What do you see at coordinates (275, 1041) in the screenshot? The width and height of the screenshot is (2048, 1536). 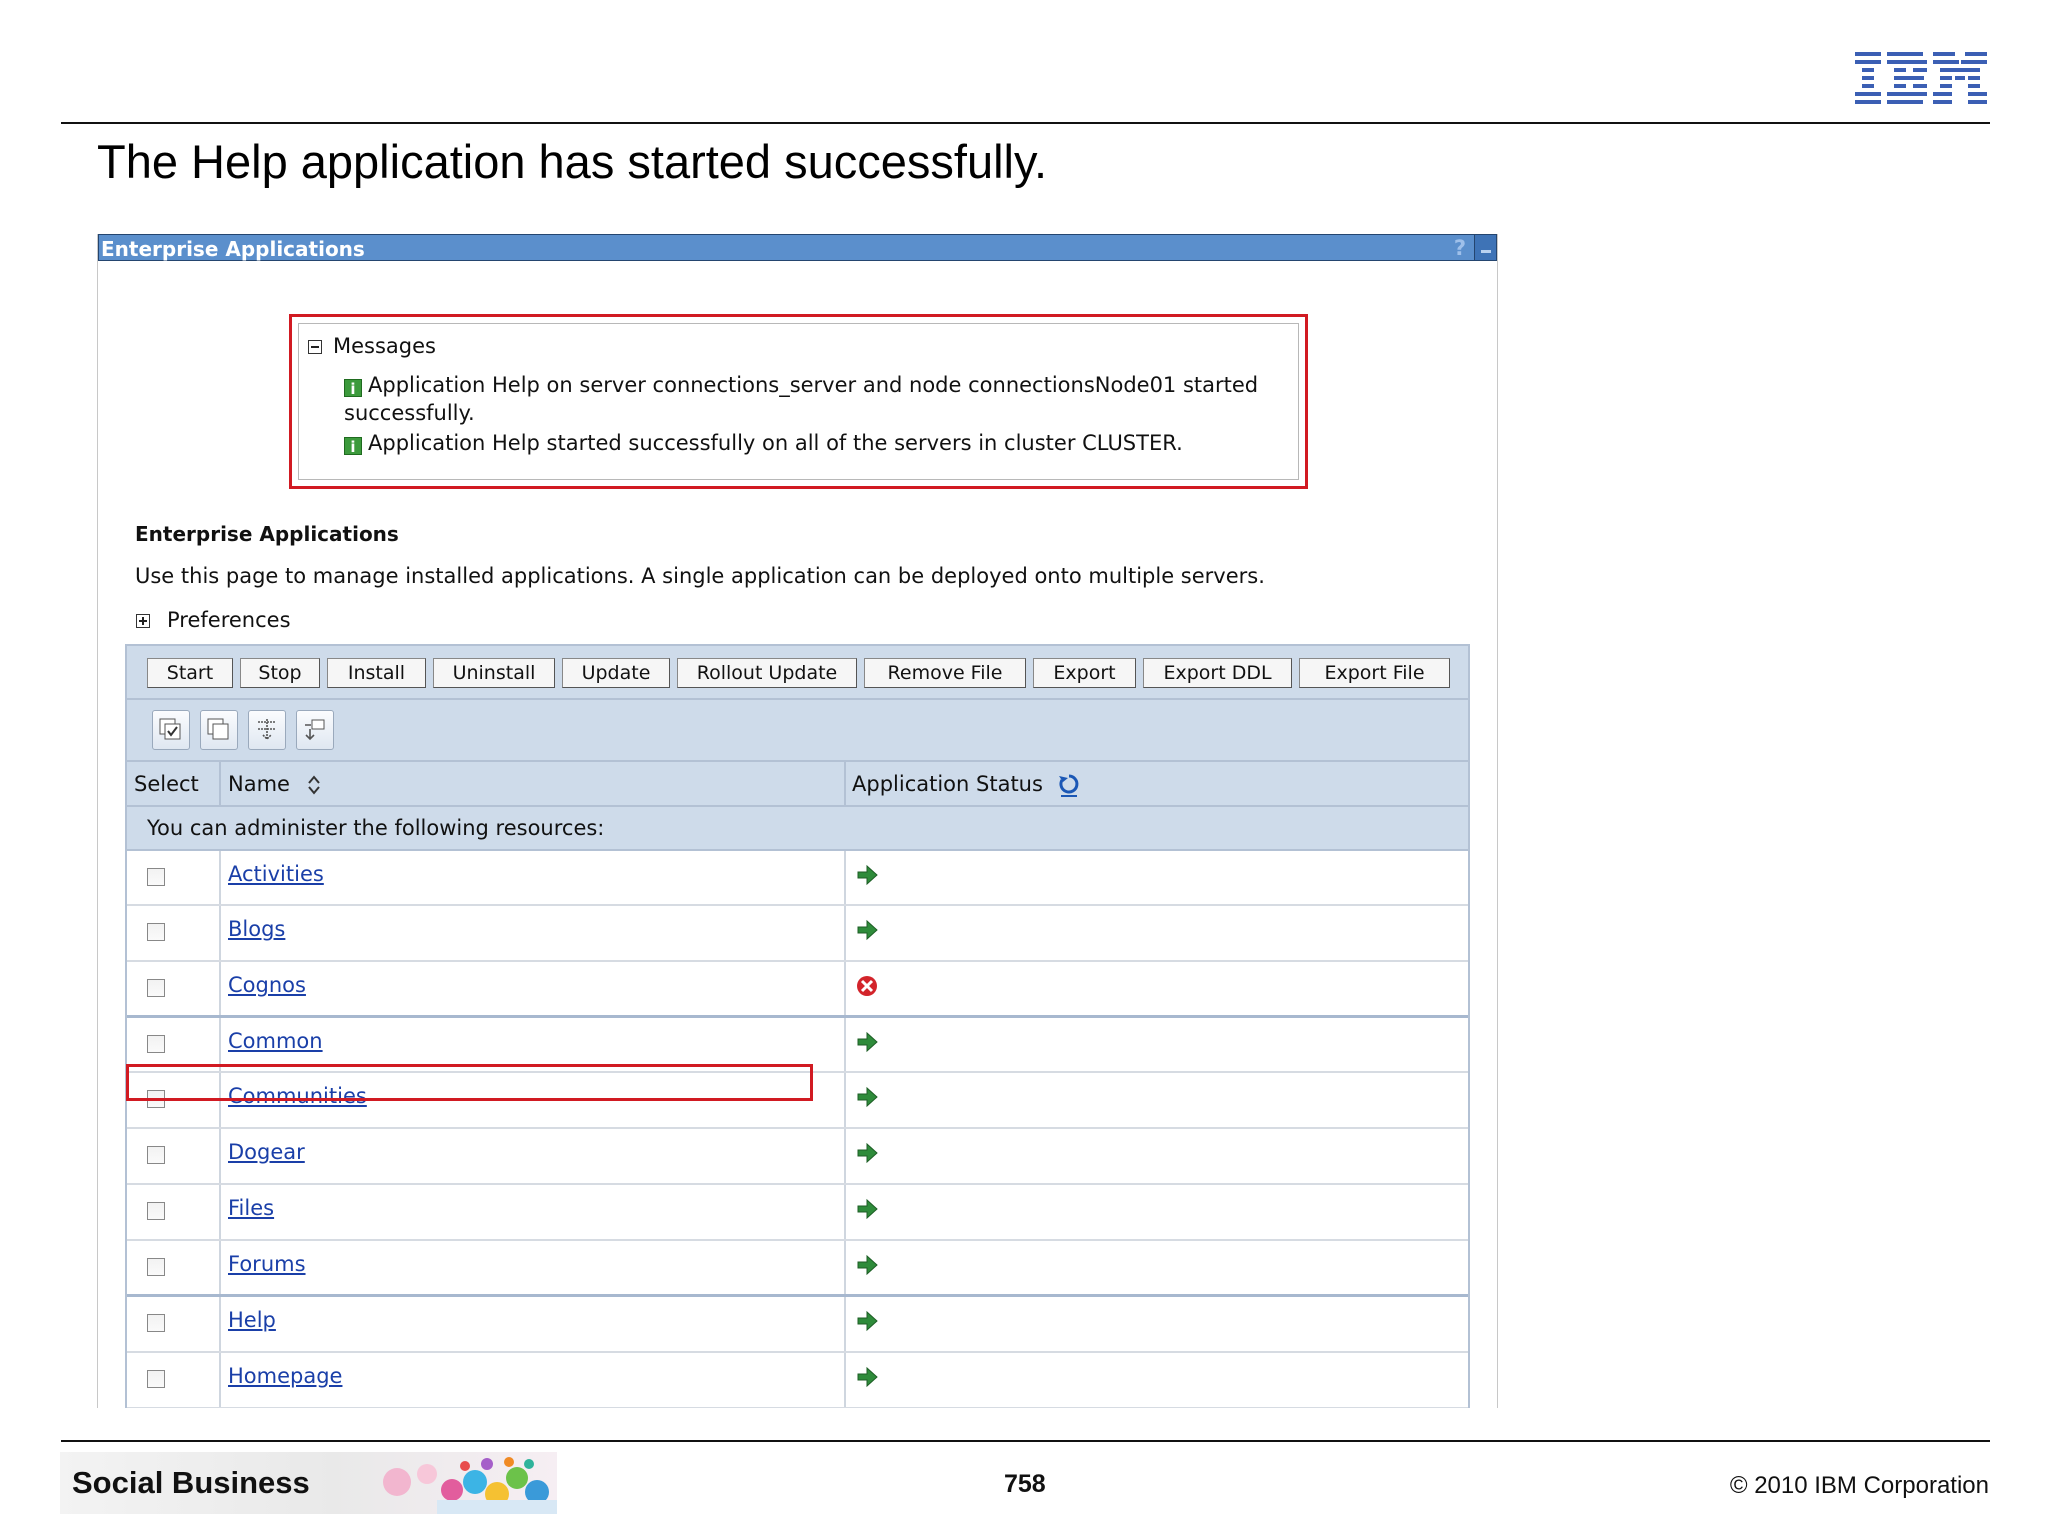 I see `application-link: Common` at bounding box center [275, 1041].